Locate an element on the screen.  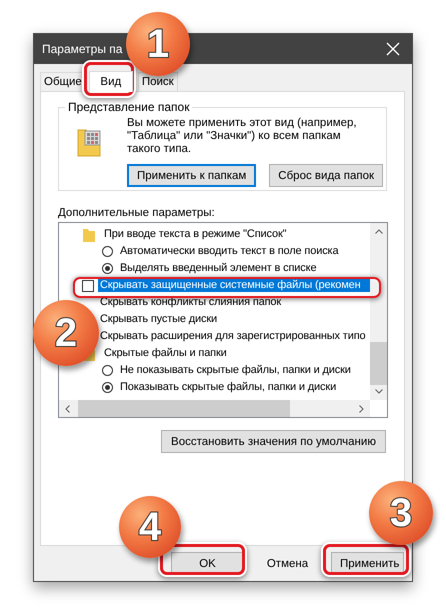
horizontal-scrollbar is located at coordinates (214, 408).